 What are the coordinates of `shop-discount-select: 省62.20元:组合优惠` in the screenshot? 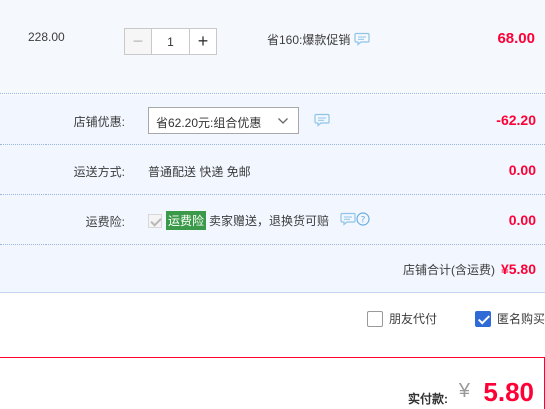 It's located at (223, 120).